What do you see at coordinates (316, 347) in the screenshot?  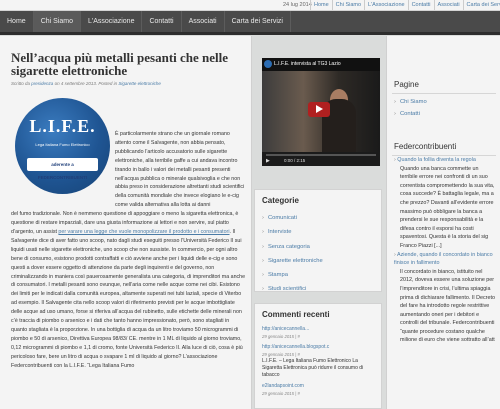 I see `comment-author: http://anicecannella.blogspot.c` at bounding box center [316, 347].